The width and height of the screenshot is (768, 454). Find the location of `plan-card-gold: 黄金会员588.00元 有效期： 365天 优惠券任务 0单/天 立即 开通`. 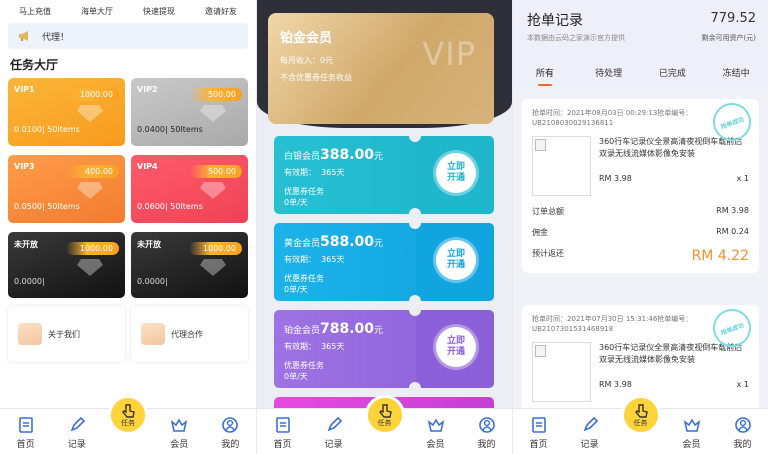

plan-card-gold: 黄金会员588.00元 有效期： 365天 优惠券任务 0单/天 立即 开通 is located at coordinates (384, 262).